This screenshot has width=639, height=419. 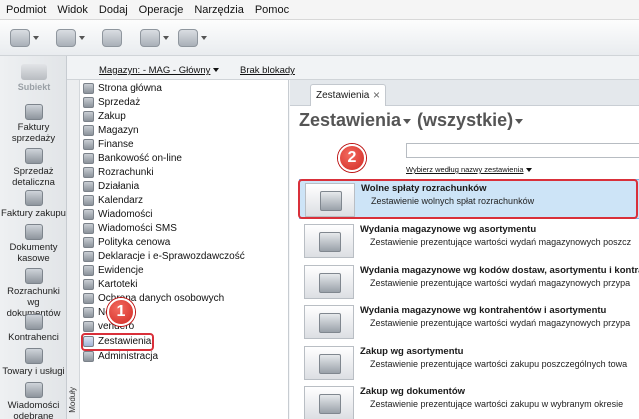 What do you see at coordinates (376, 95) in the screenshot?
I see `close-icon: ×` at bounding box center [376, 95].